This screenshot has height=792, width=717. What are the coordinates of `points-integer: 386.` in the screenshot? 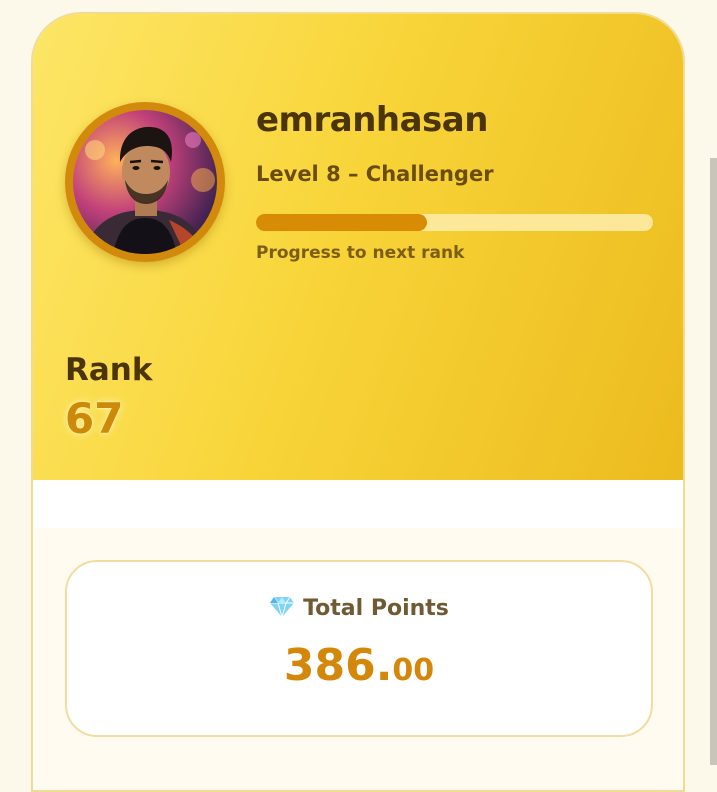 It's located at (338, 665).